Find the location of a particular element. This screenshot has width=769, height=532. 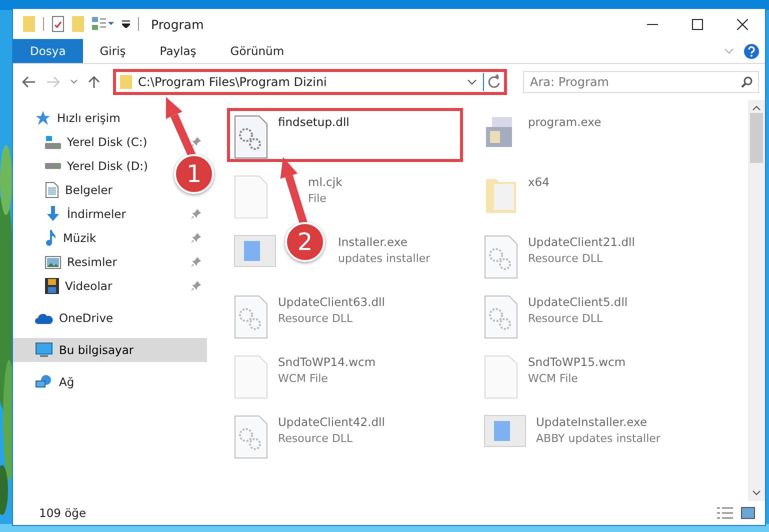

ribbon-tab: Dosya is located at coordinates (48, 51).